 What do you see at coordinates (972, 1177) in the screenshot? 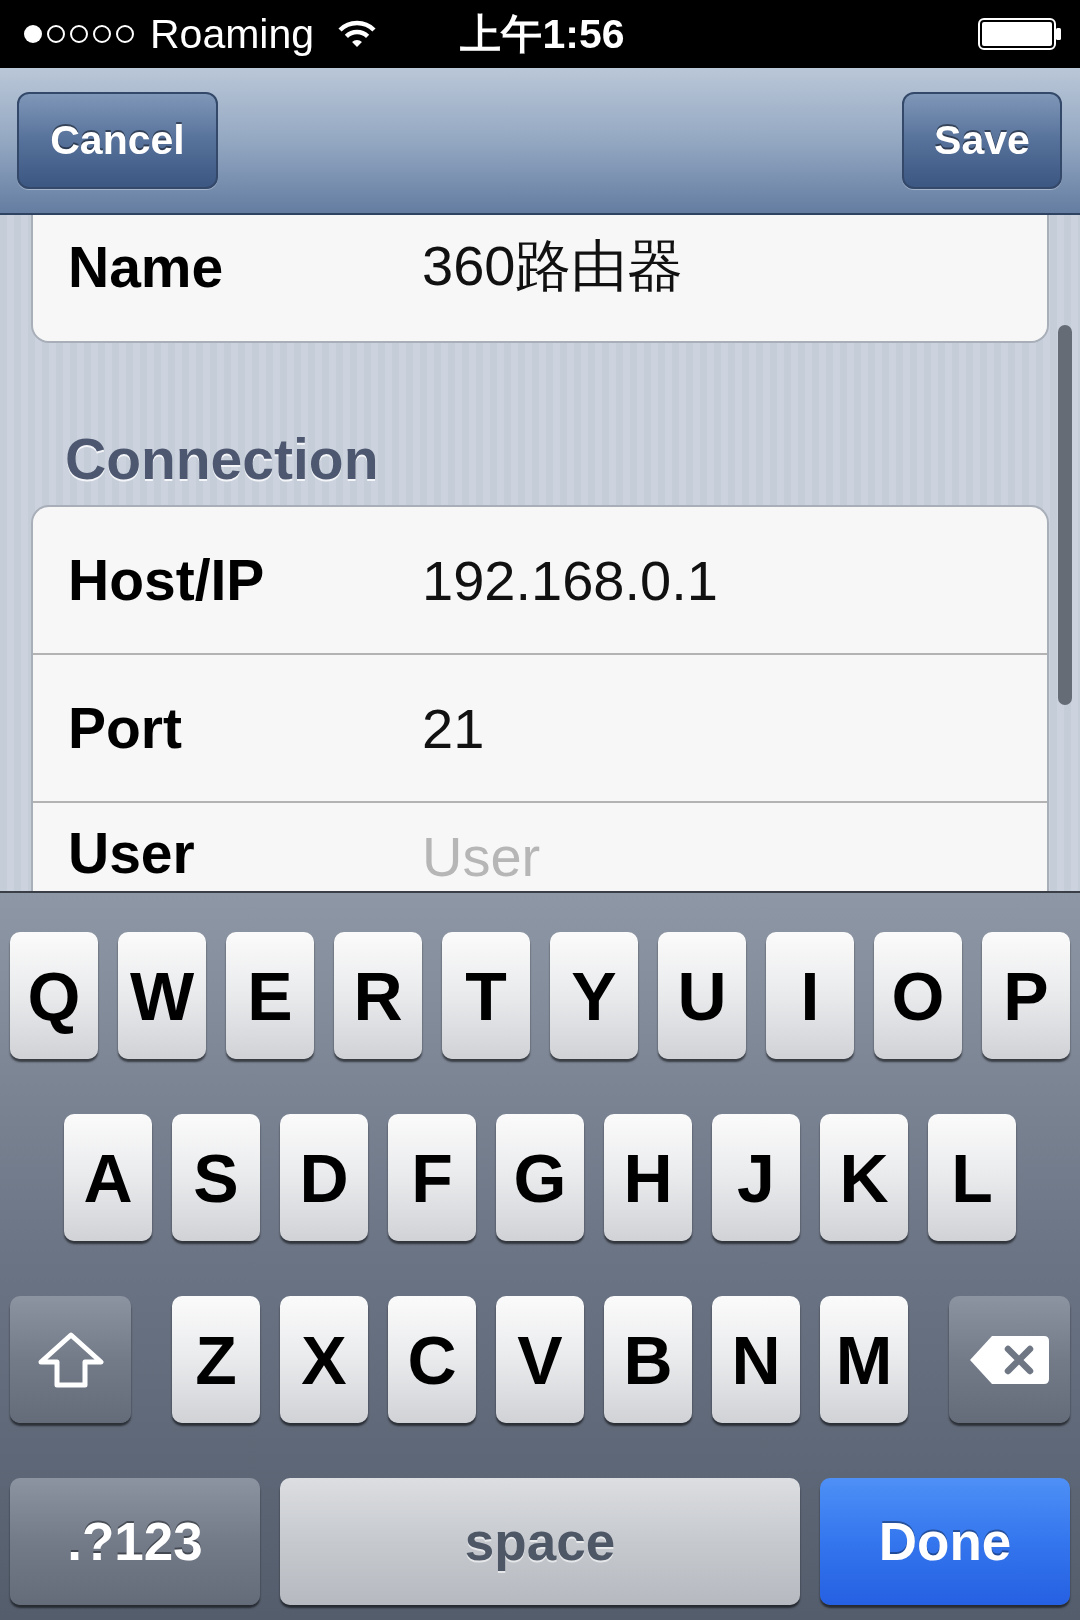
I see `letter-key: L` at bounding box center [972, 1177].